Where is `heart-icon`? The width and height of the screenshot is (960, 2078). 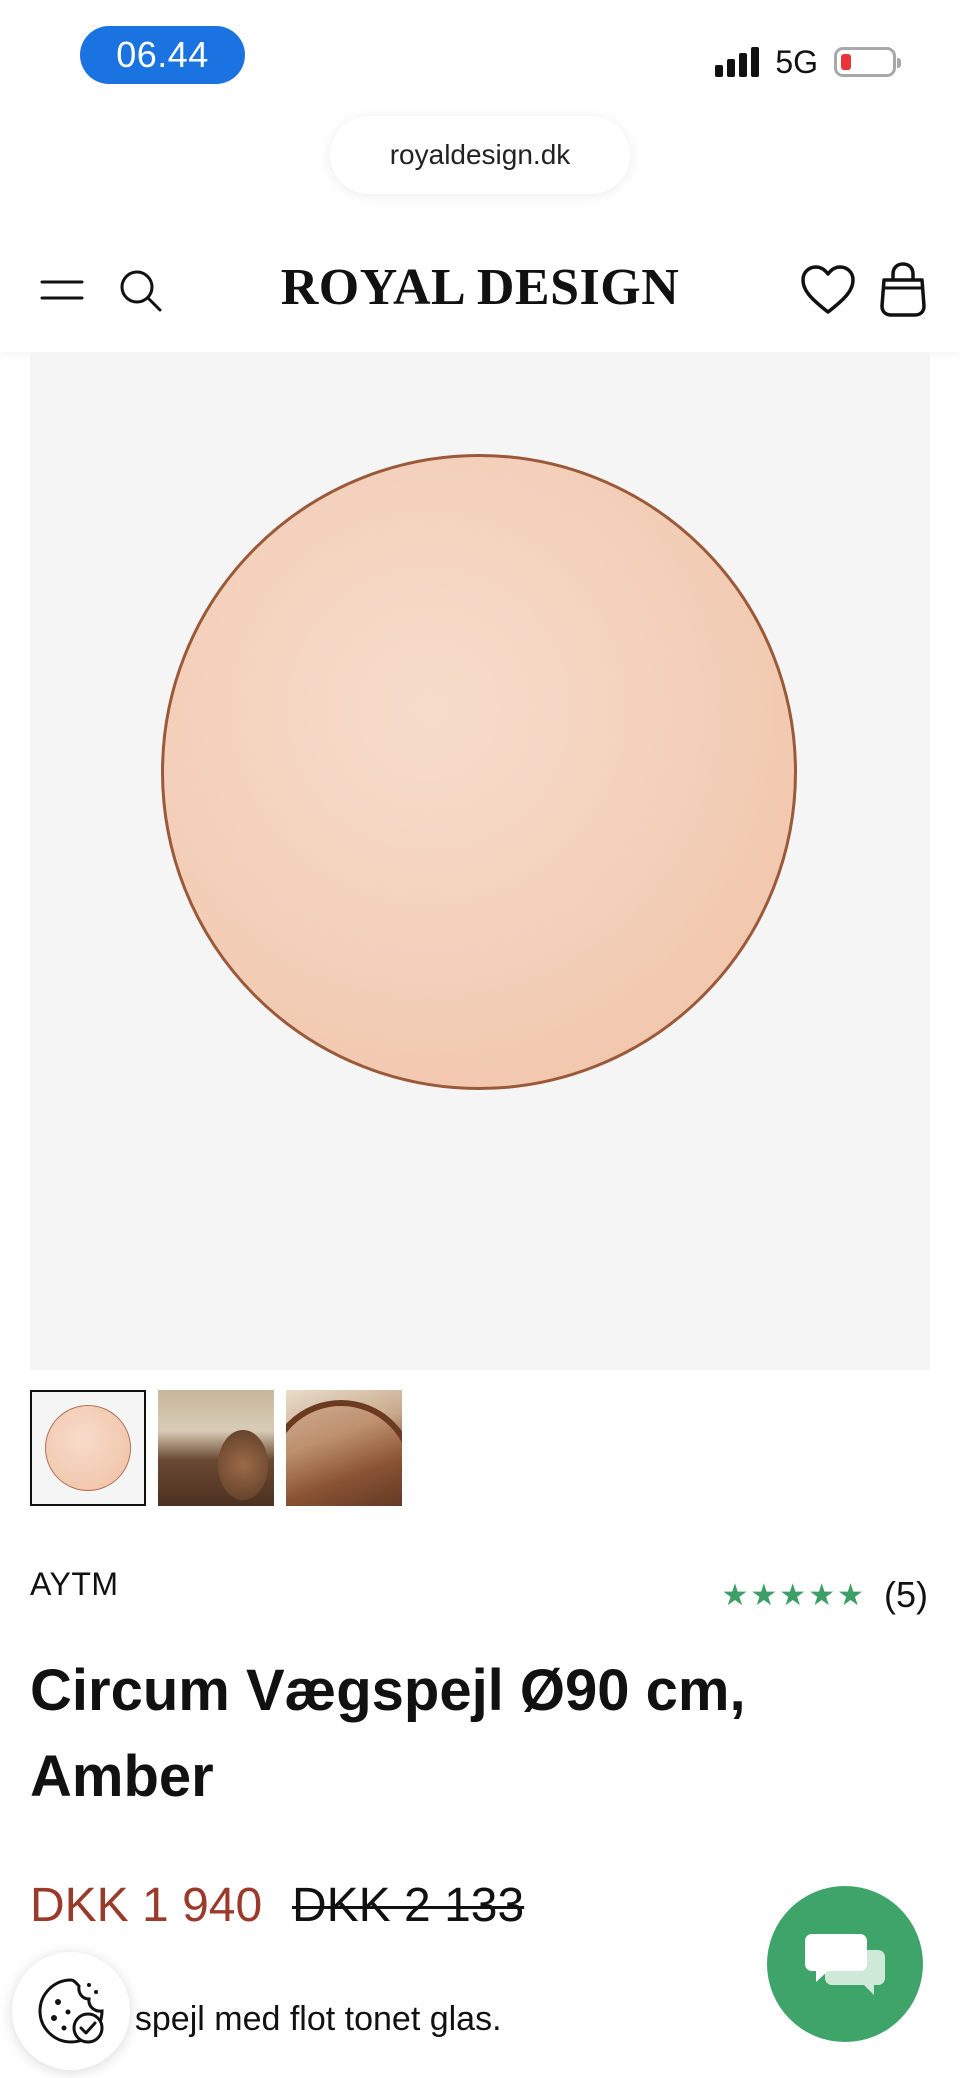
heart-icon is located at coordinates (828, 290).